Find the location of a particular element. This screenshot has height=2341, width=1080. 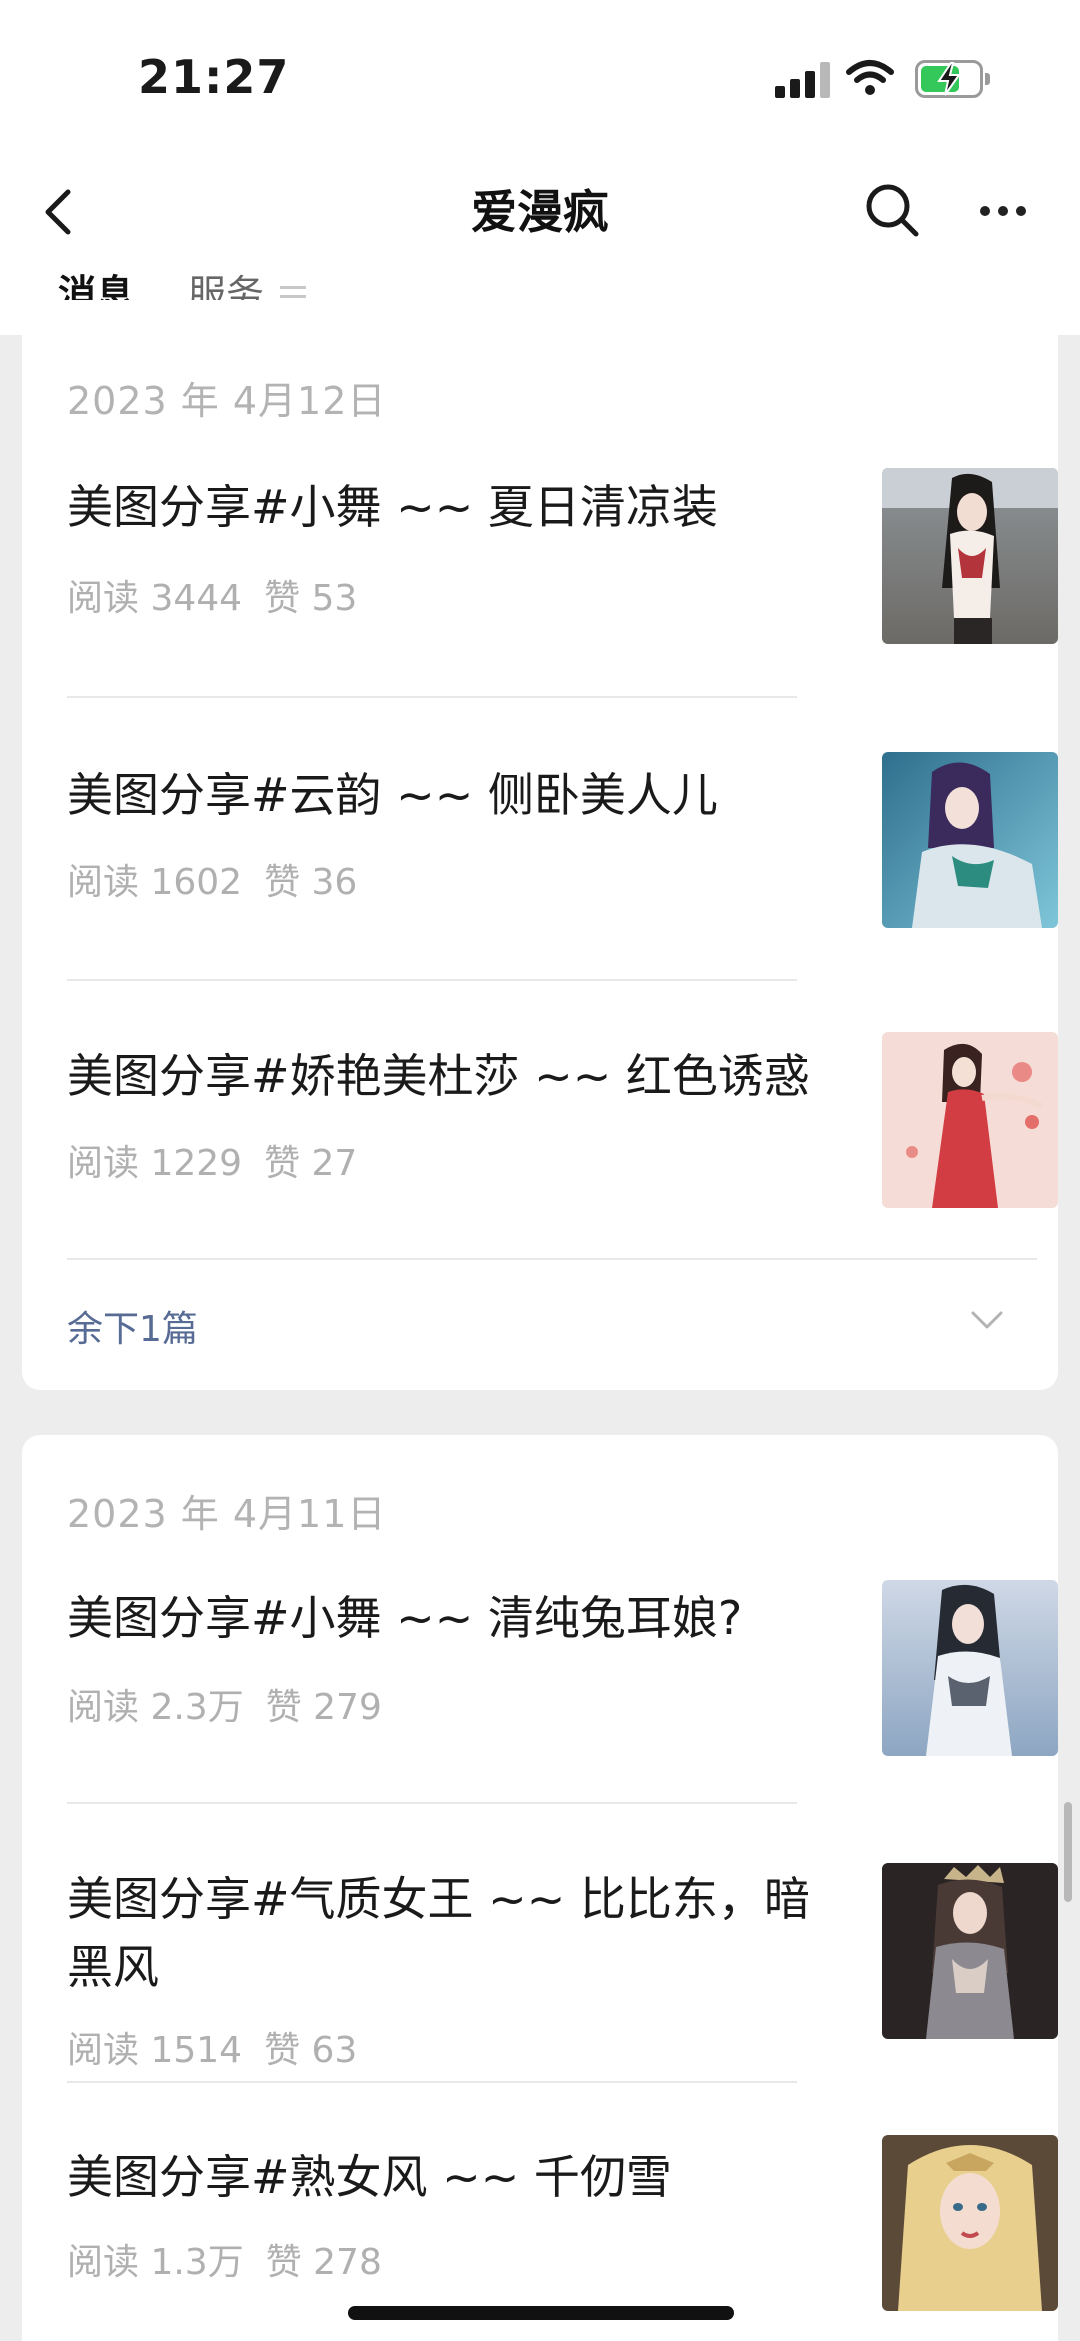

page-title: 爱漫疯 is located at coordinates (540, 212).